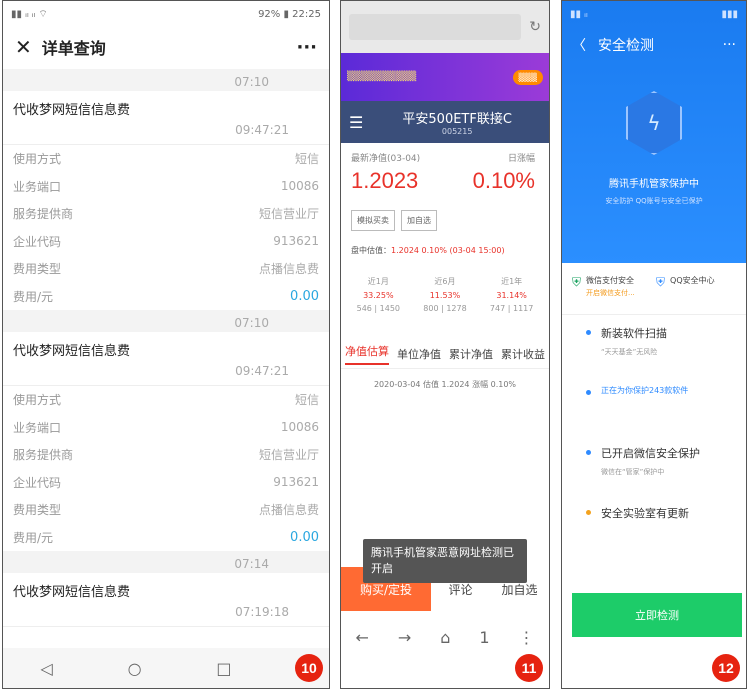 Image resolution: width=749 pixels, height=689 pixels. Describe the element at coordinates (378, 281) in the screenshot. I see `performance-label: 近1月` at that location.